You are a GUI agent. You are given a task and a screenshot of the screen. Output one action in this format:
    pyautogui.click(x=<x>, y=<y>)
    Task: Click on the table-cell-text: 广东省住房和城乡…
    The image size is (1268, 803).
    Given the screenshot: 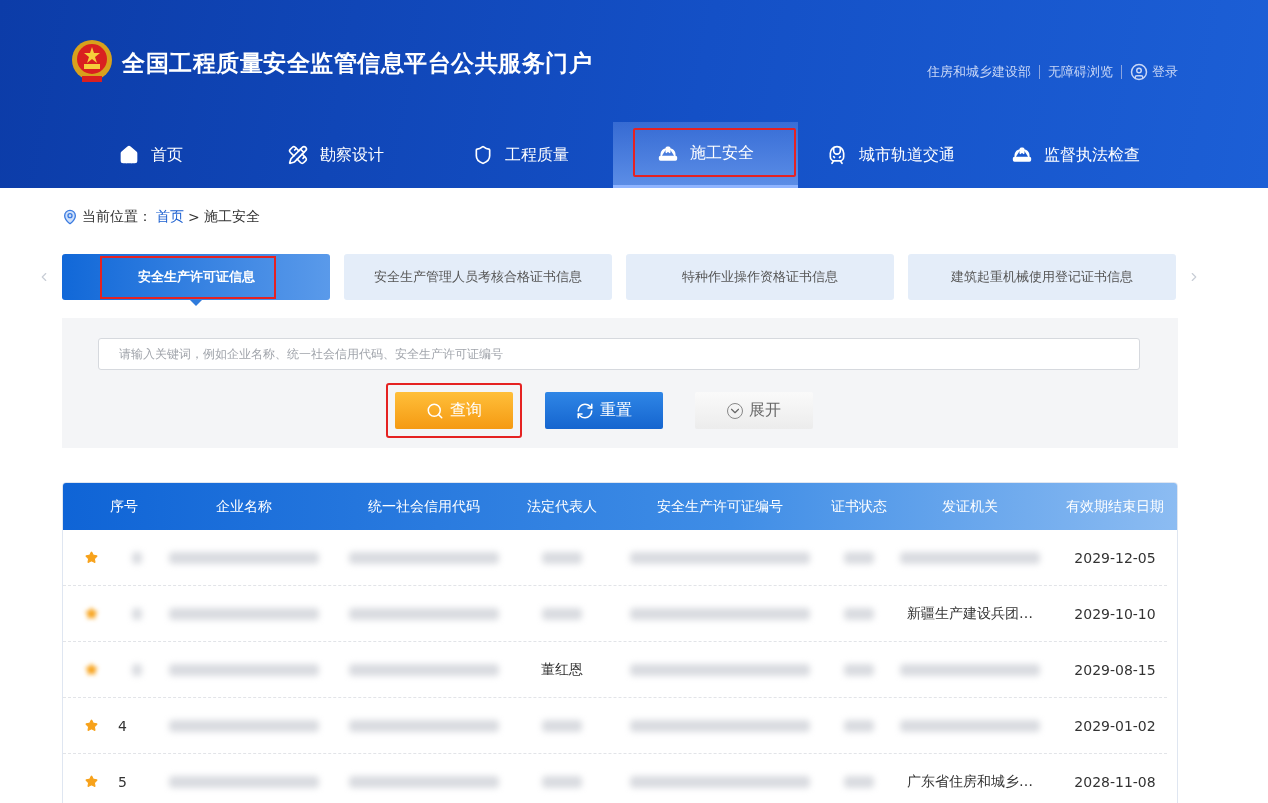 What is the action you would take?
    pyautogui.click(x=970, y=781)
    